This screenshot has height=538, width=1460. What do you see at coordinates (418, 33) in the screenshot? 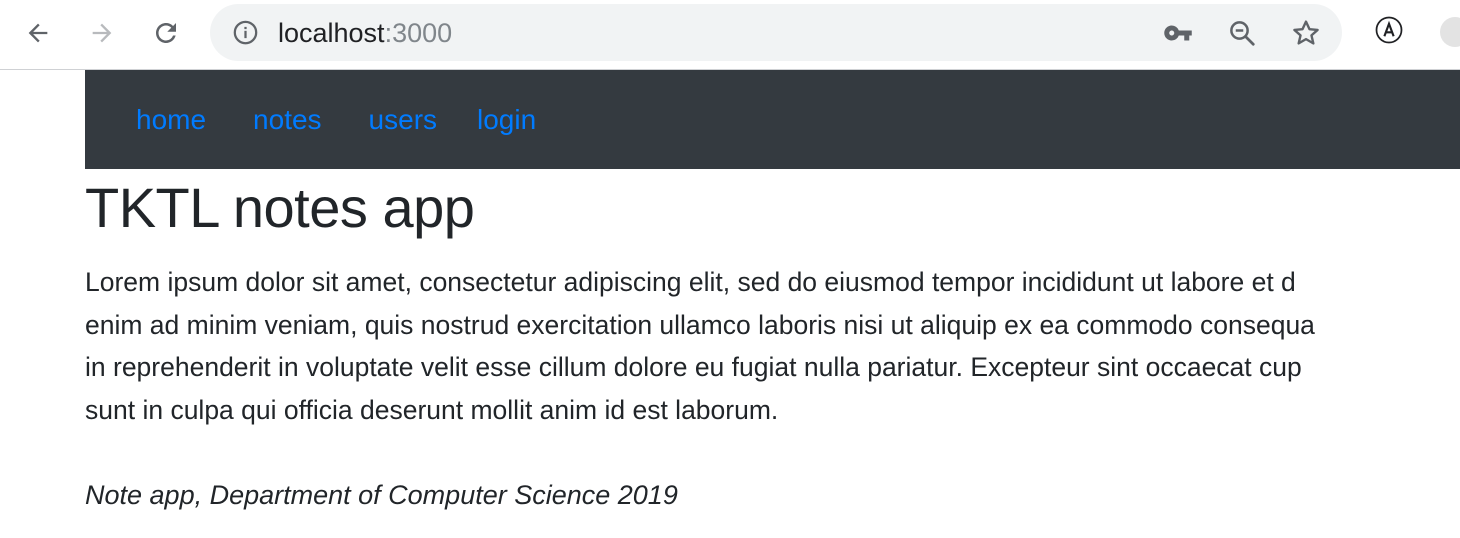
I see `url-port: :3000` at bounding box center [418, 33].